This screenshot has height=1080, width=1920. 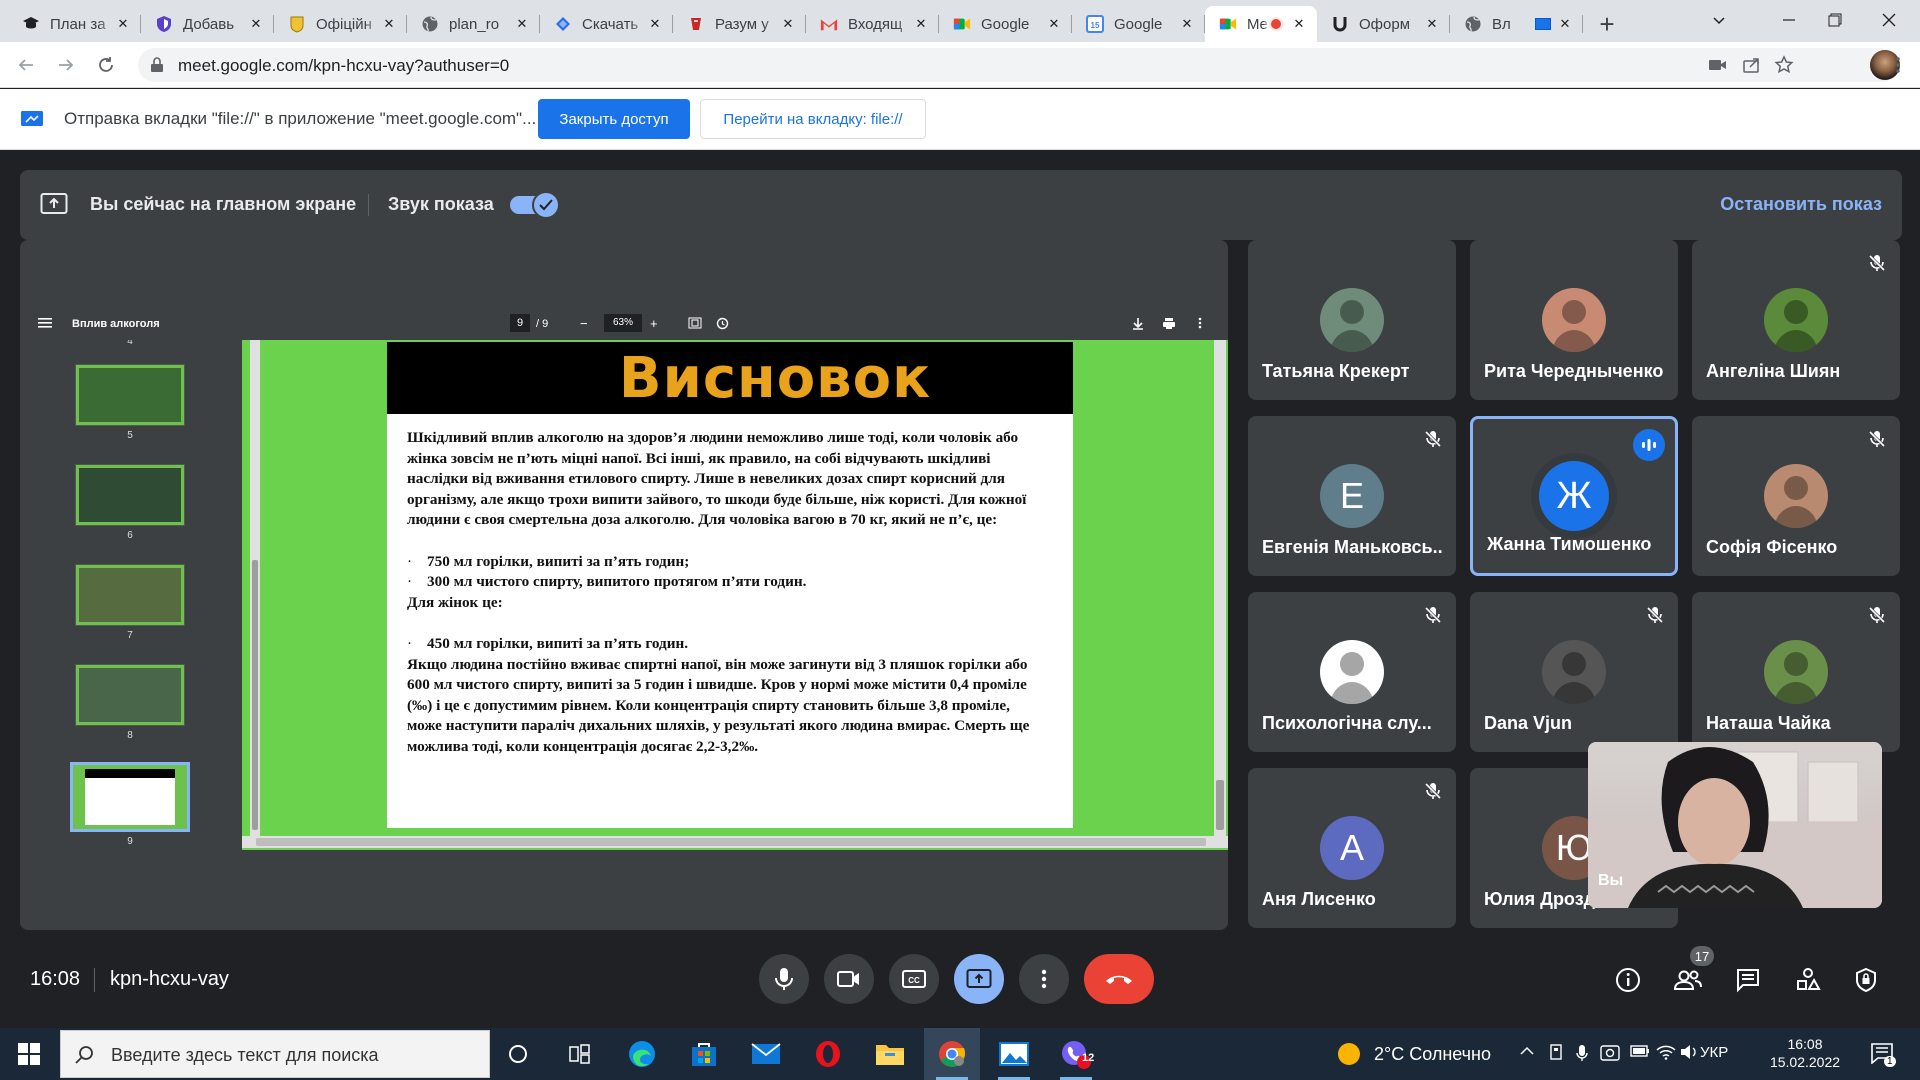 I want to click on pdf-zoom-input: 63%, so click(x=623, y=323).